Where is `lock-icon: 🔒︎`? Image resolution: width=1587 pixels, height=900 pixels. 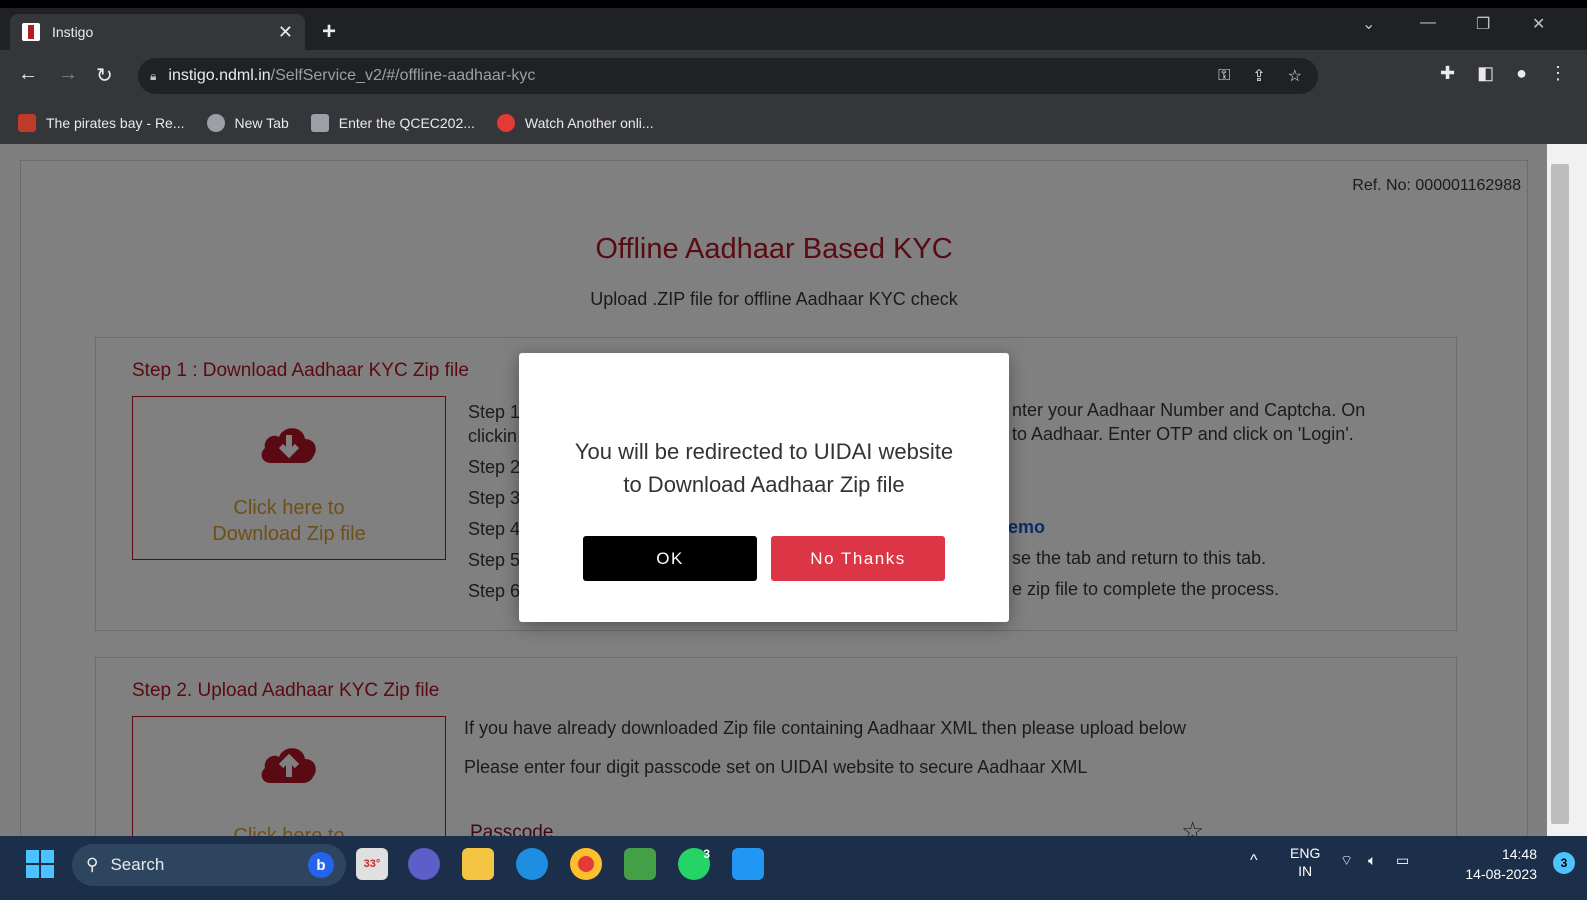
lock-icon: 🔒︎ is located at coordinates (153, 76).